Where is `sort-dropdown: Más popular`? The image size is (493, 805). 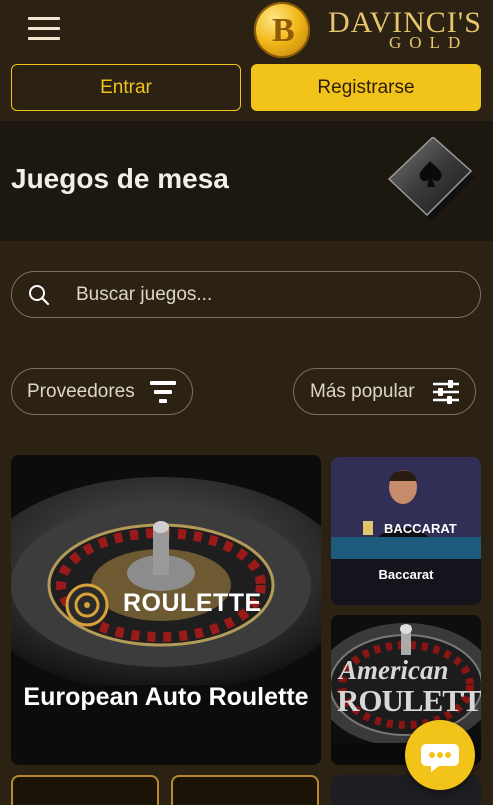 sort-dropdown: Más popular is located at coordinates (384, 391).